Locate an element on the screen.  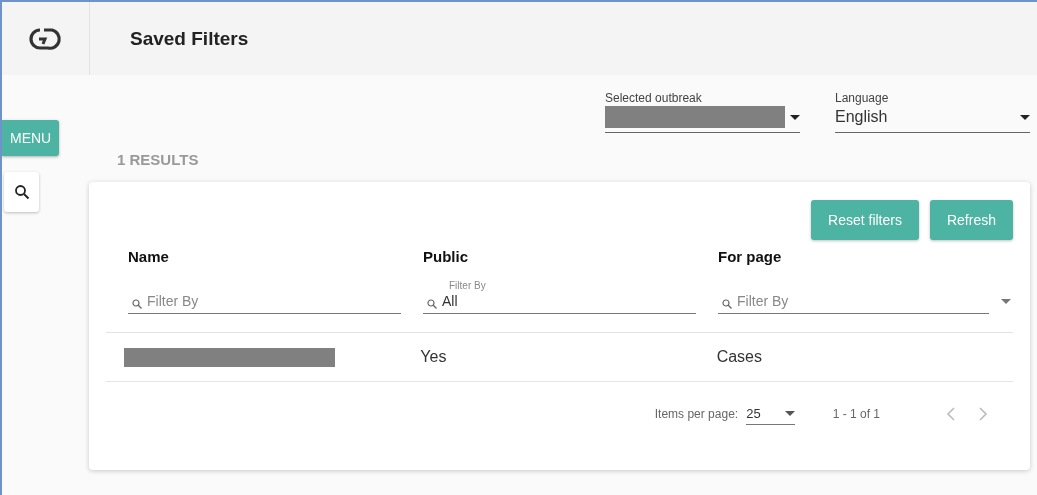
field-label: Language is located at coordinates (862, 98).